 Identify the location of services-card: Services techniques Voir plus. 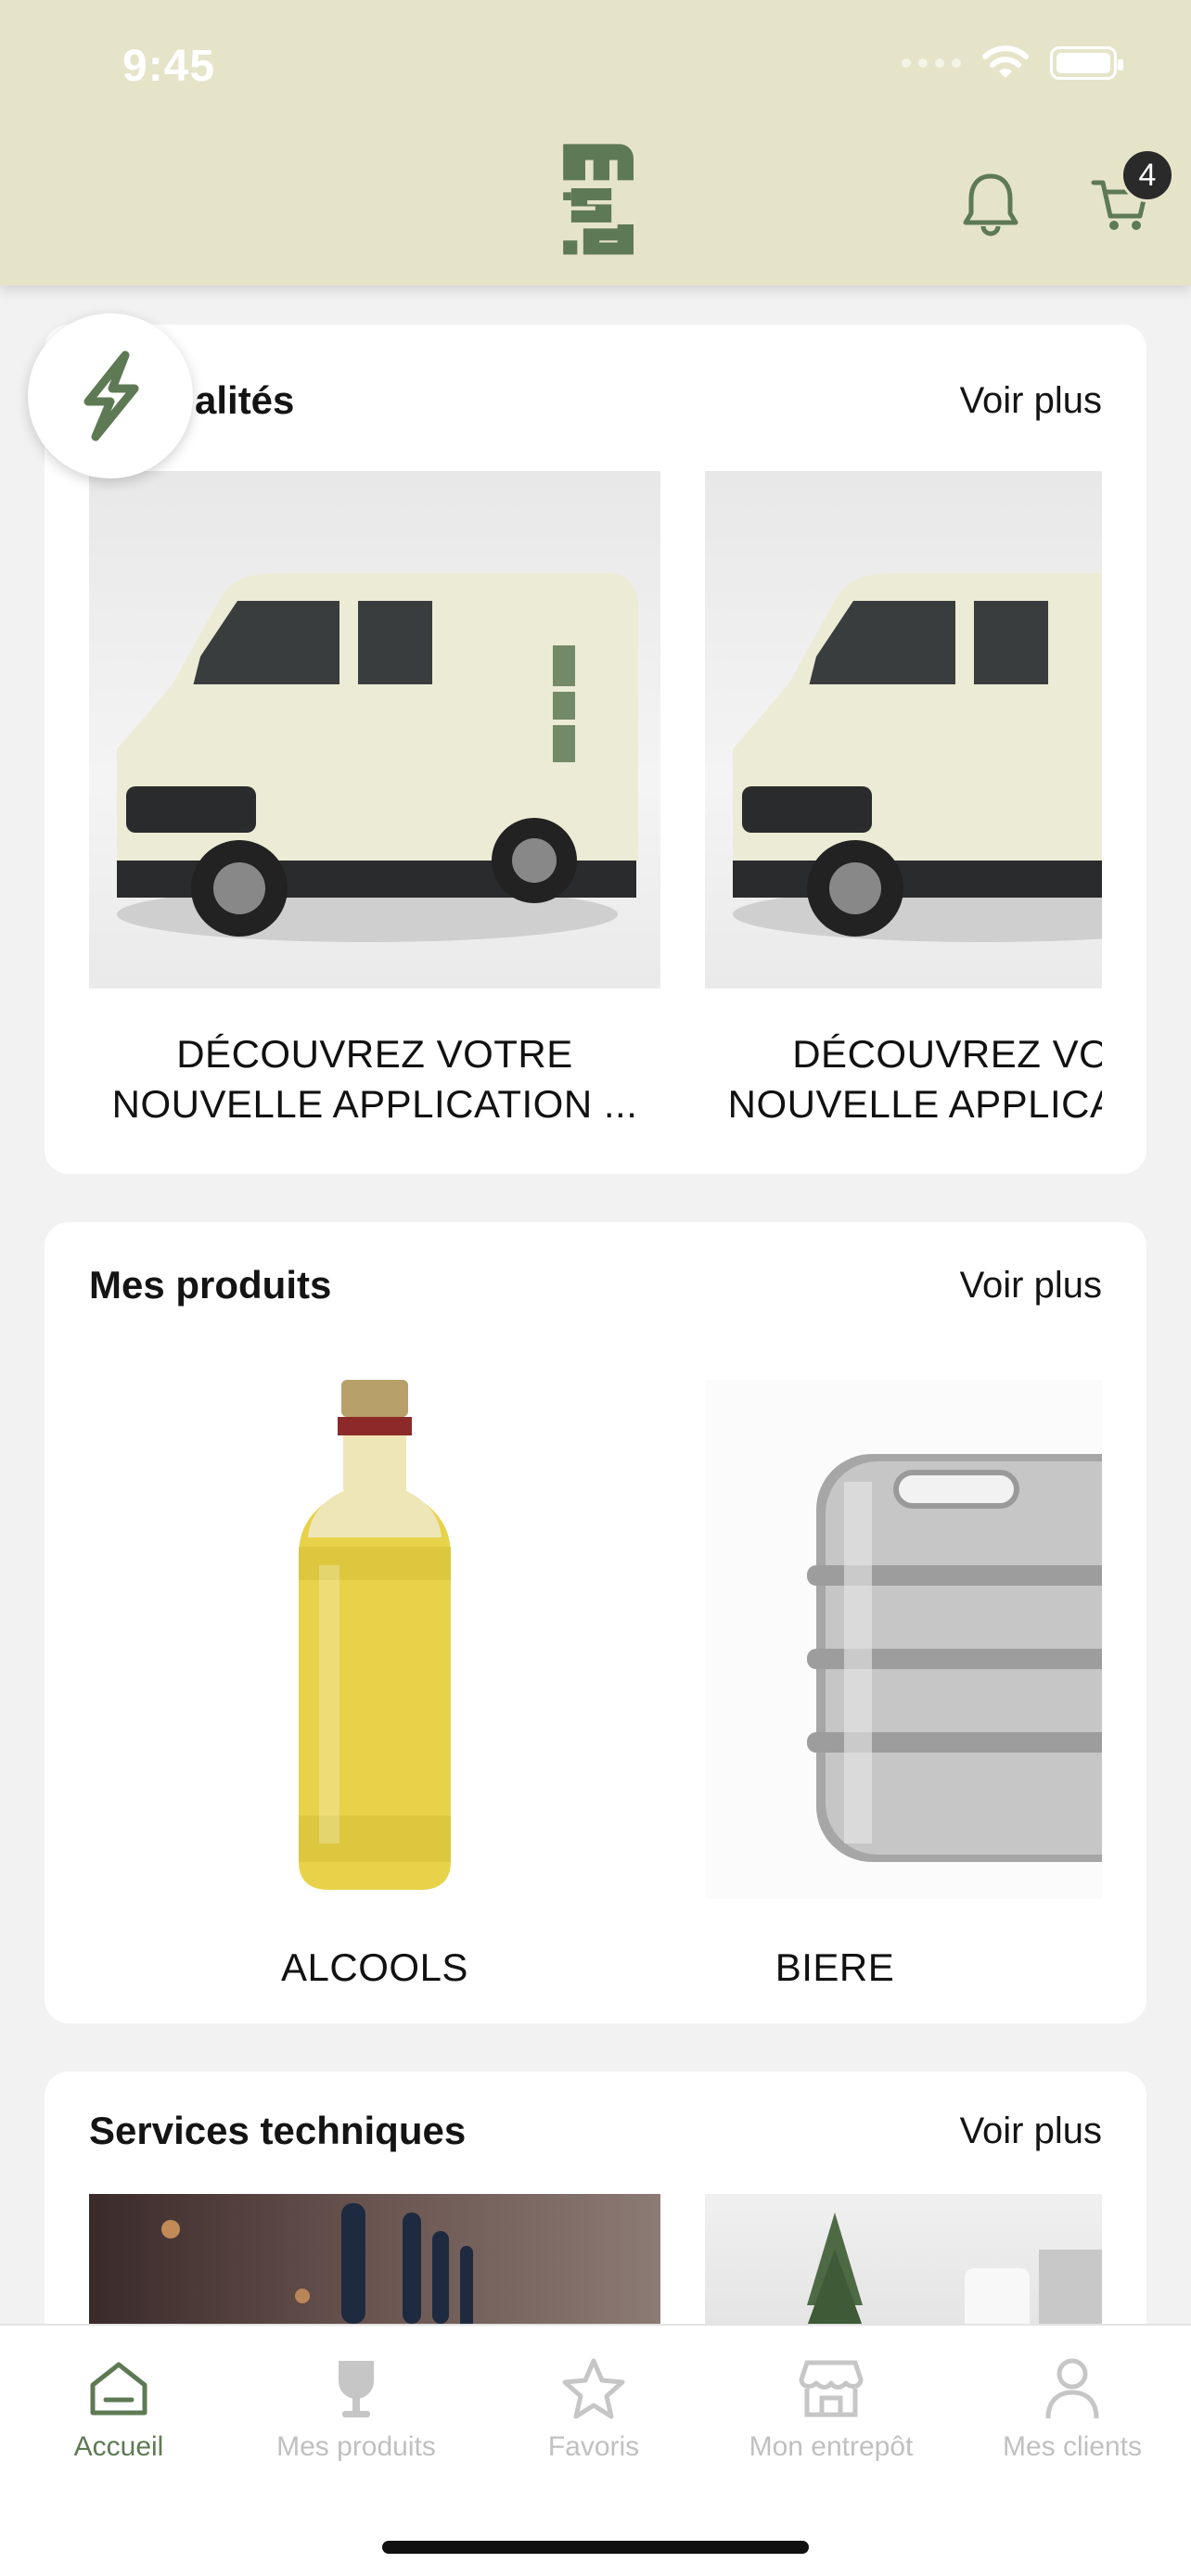
(595, 2211).